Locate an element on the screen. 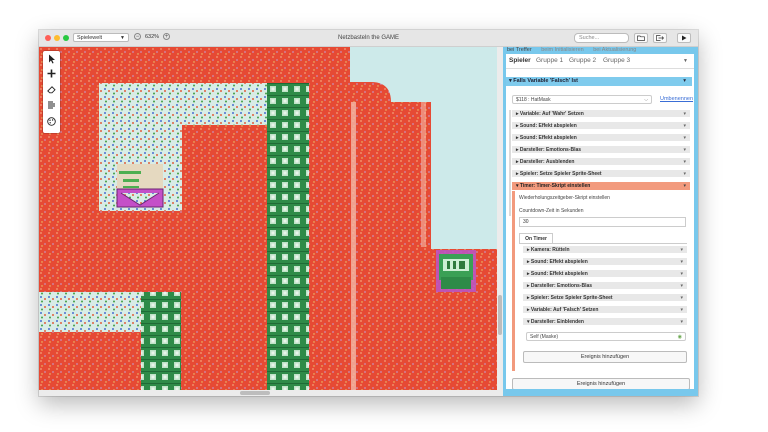 The image size is (768, 432). play-icon is located at coordinates (684, 38).